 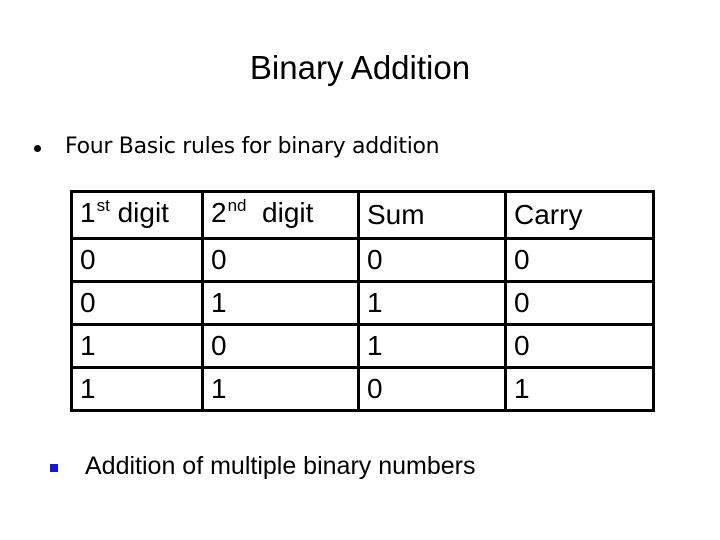 I want to click on bullet-item: Four Basic rules for binary addition, so click(x=237, y=147).